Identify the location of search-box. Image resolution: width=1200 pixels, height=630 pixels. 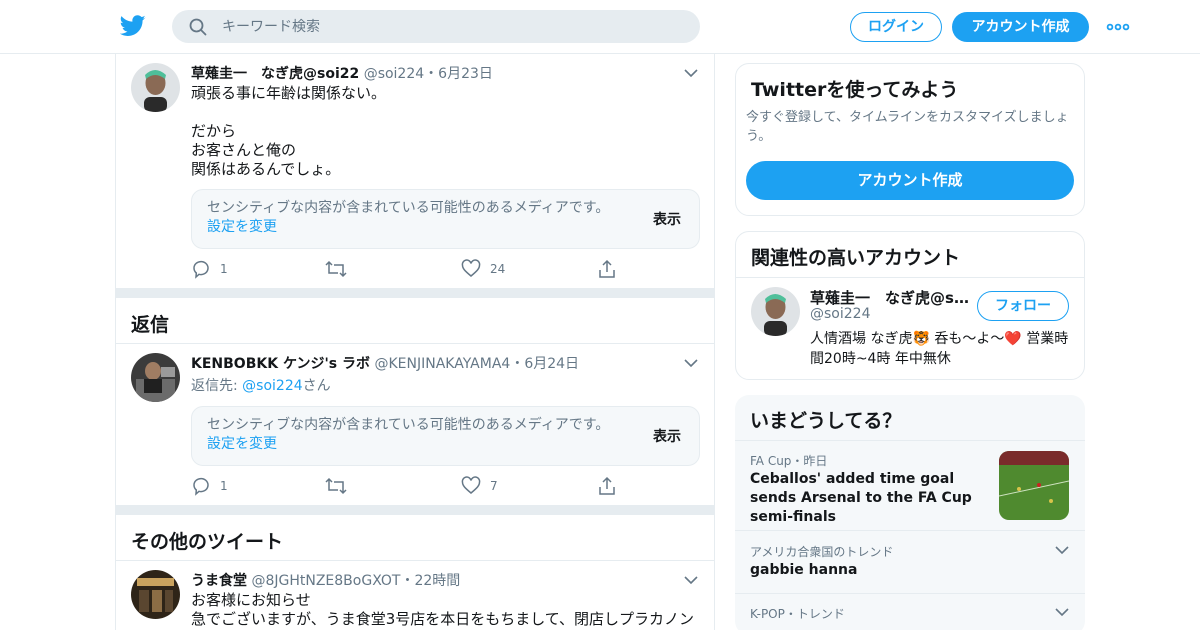
(436, 26).